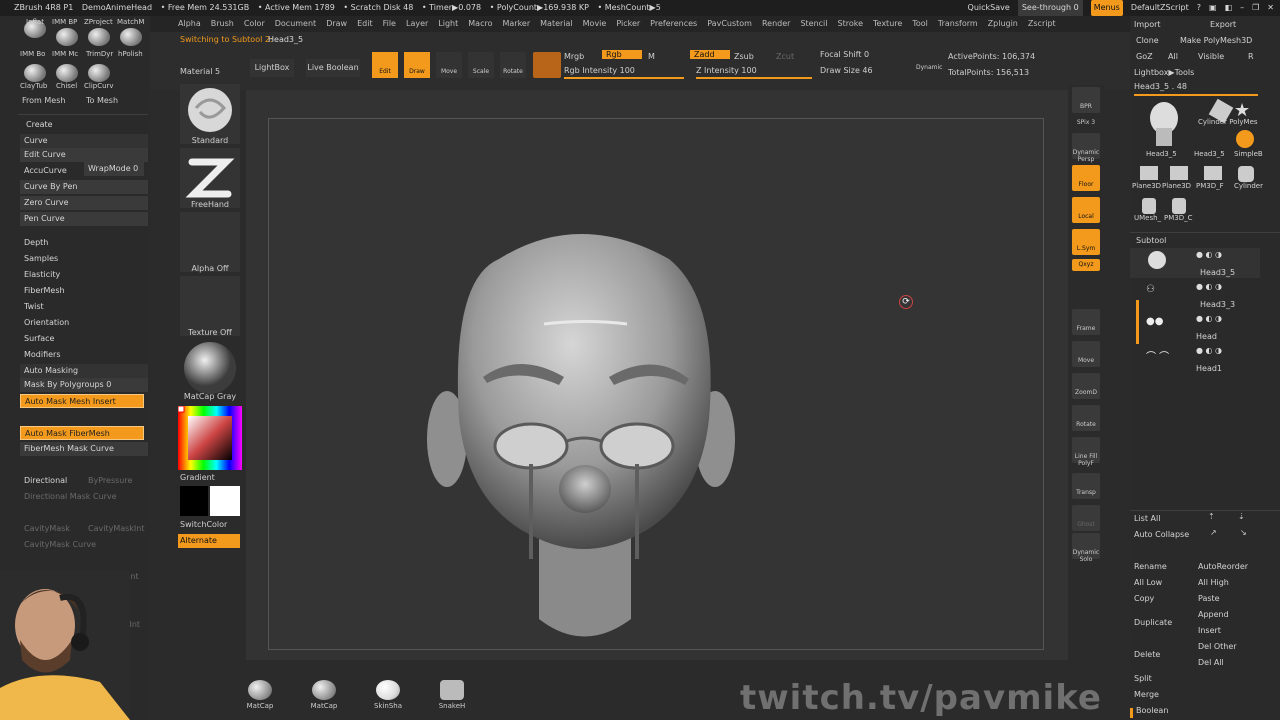  I want to click on twist-section: Twist, so click(84, 307).